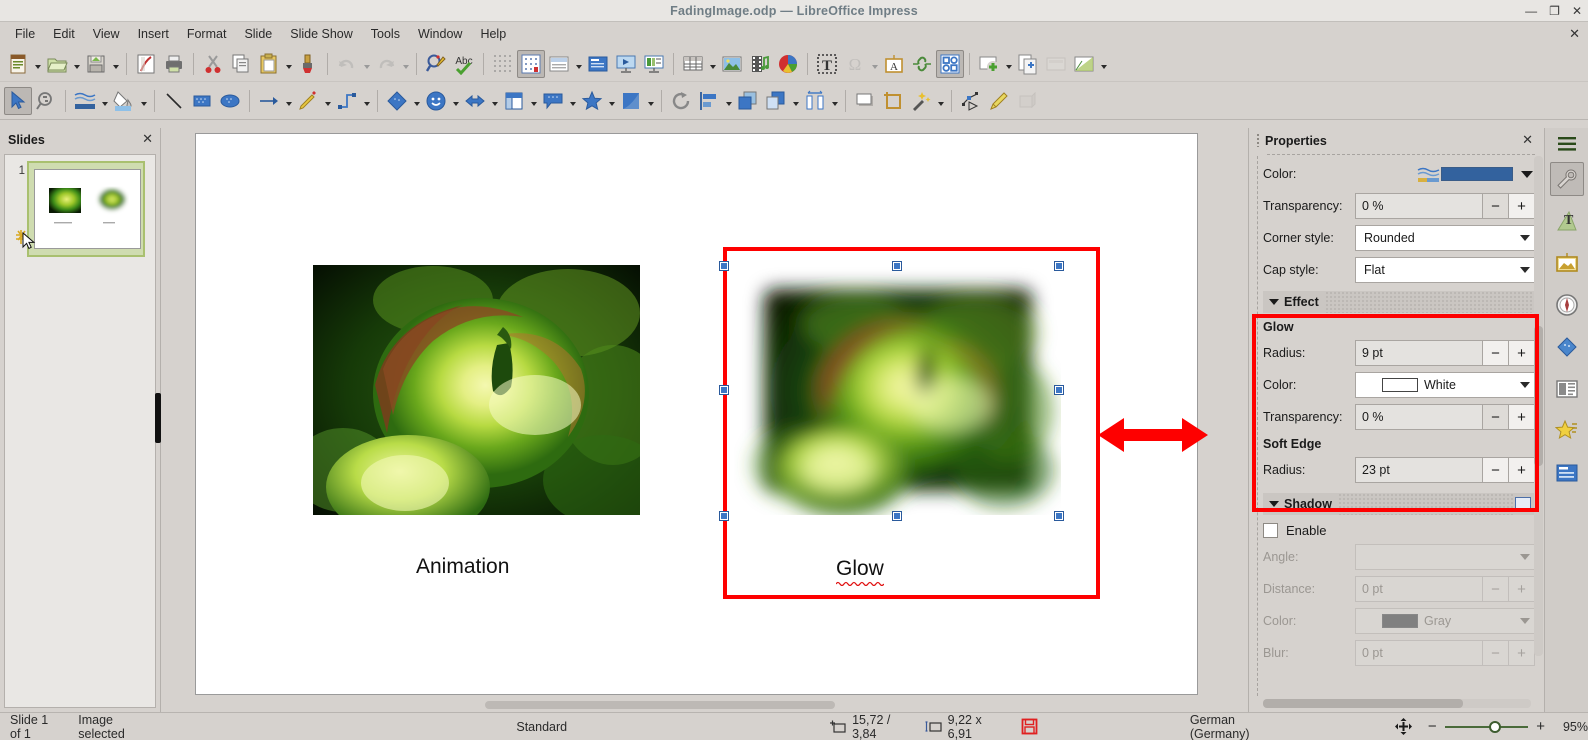 The width and height of the screenshot is (1588, 740). Describe the element at coordinates (724, 516) in the screenshot. I see `selection-handle-sw` at that location.